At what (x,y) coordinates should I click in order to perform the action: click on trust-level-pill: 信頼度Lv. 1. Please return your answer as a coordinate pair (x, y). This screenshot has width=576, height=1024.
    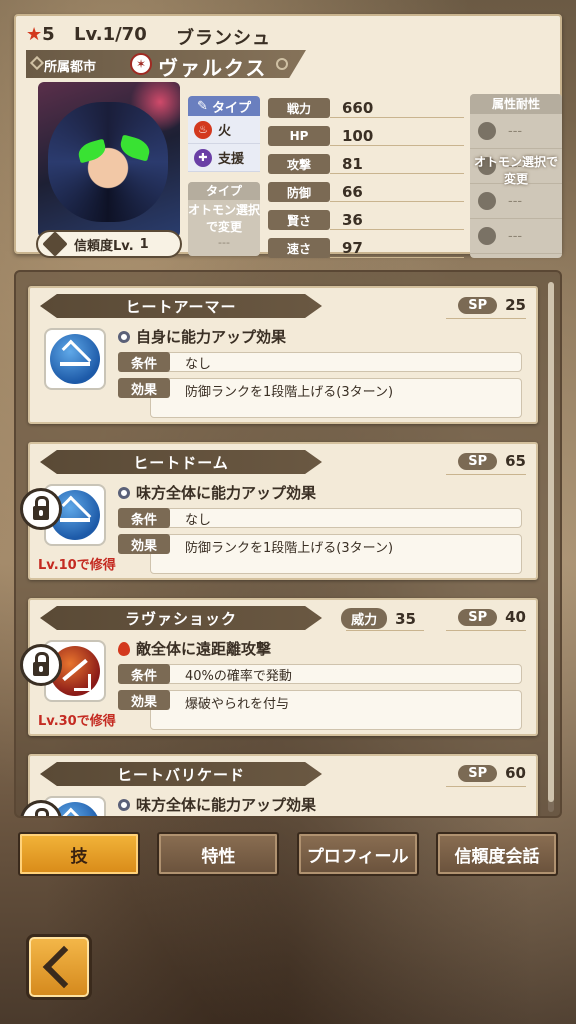
    Looking at the image, I should click on (109, 244).